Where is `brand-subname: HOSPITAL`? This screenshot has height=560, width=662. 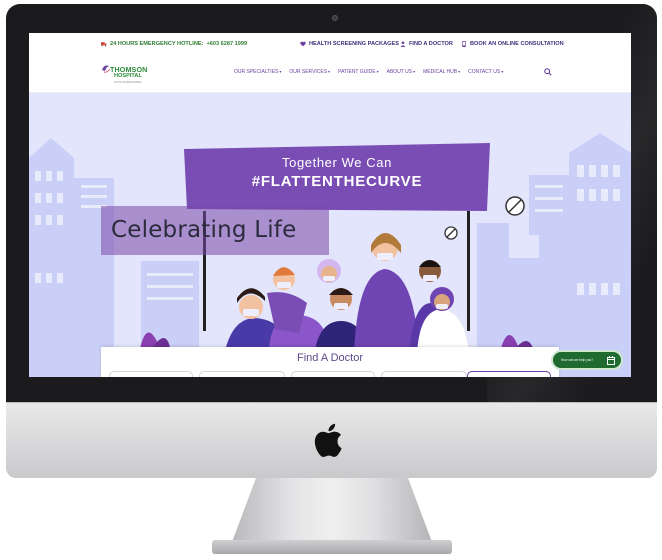
brand-subname: HOSPITAL is located at coordinates (128, 76).